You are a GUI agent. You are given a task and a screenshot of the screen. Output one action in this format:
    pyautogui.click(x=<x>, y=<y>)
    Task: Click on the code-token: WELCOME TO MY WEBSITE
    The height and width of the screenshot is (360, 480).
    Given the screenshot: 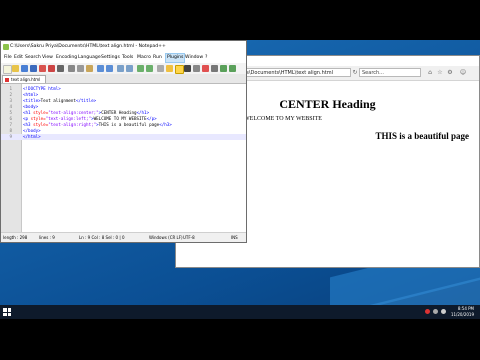 What is the action you would take?
    pyautogui.click(x=120, y=118)
    